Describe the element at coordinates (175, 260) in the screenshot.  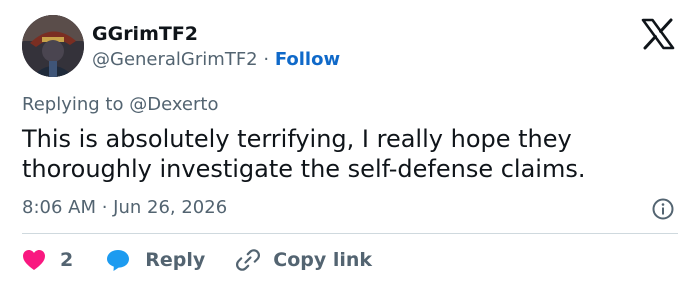
I see `reply-label: Reply` at that location.